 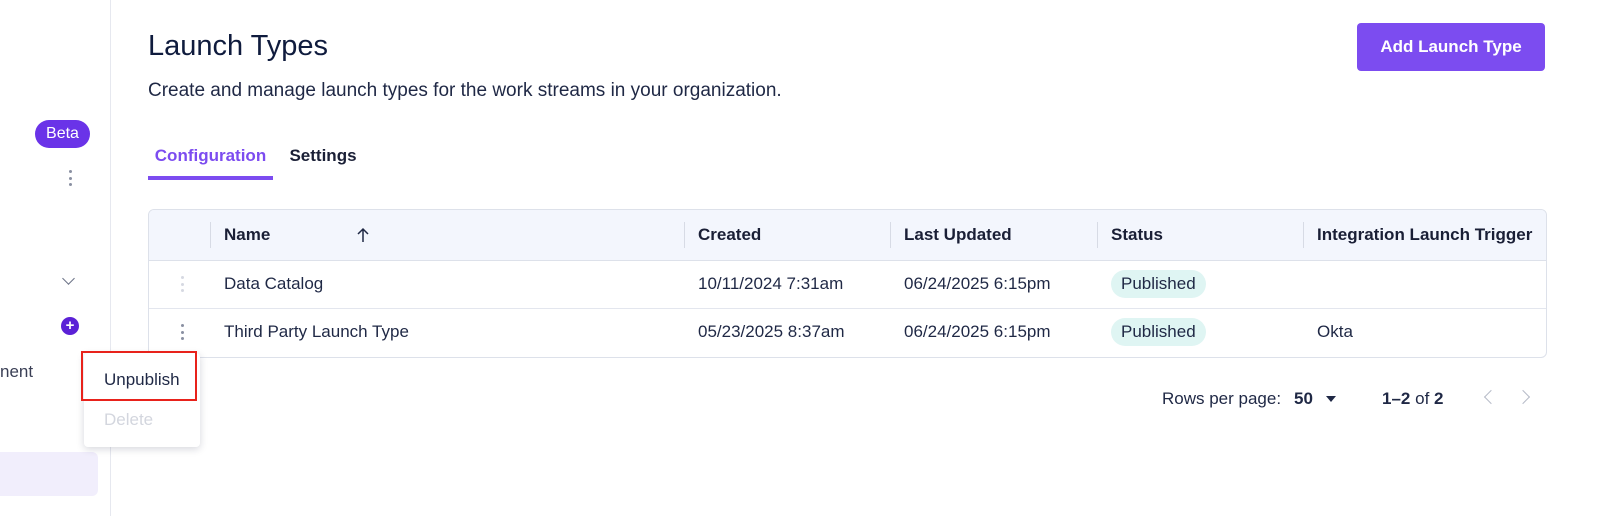 What do you see at coordinates (1451, 47) in the screenshot?
I see `add-launch-type-button: Add Launch Type` at bounding box center [1451, 47].